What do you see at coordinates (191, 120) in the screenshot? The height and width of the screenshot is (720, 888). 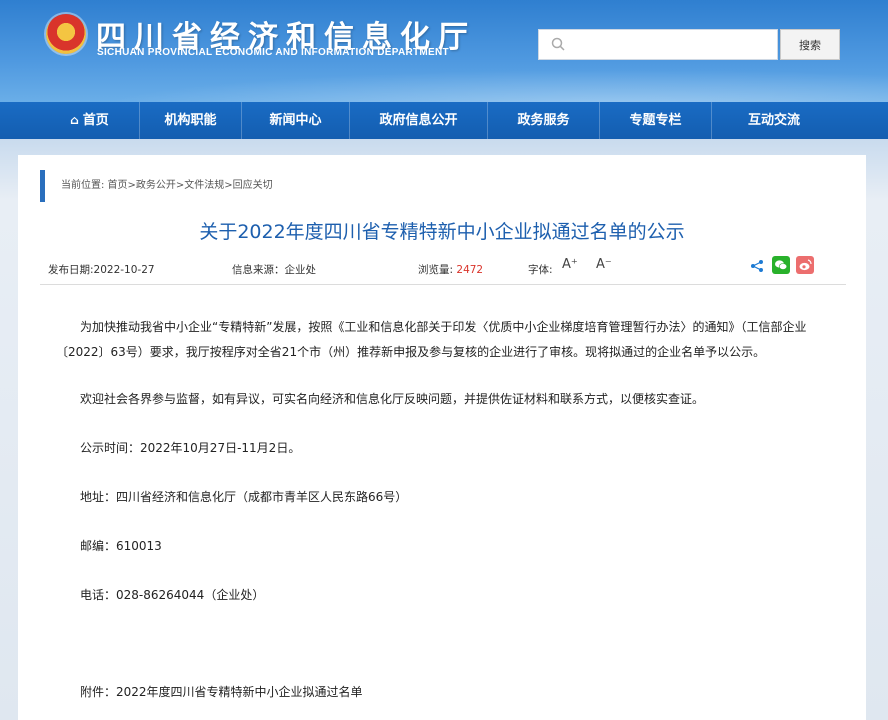 I see `nav-item-functions: 机构职能` at bounding box center [191, 120].